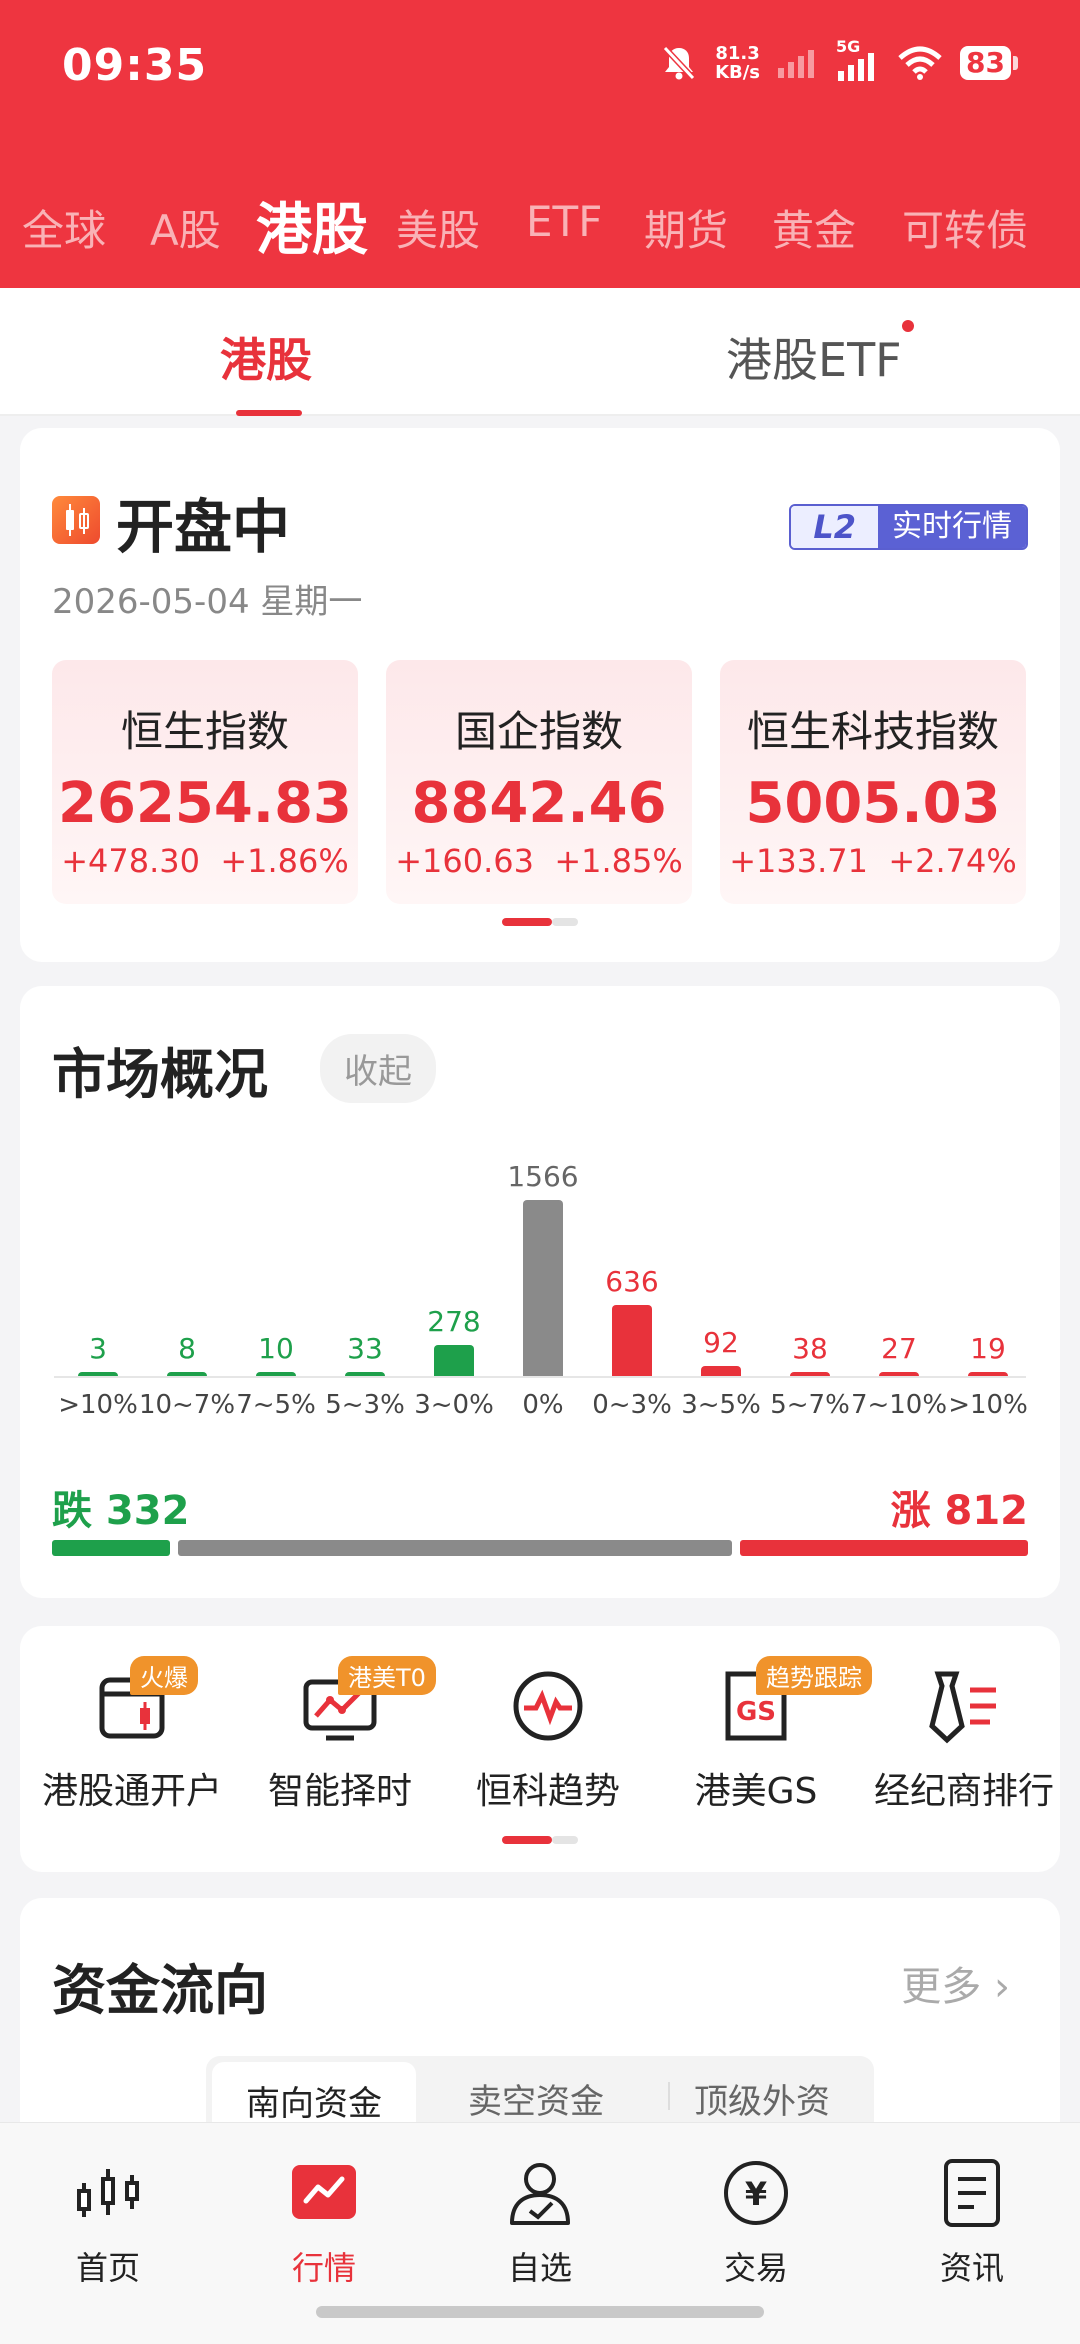 This screenshot has width=1080, height=2344. I want to click on index-value: 8842.46, so click(539, 803).